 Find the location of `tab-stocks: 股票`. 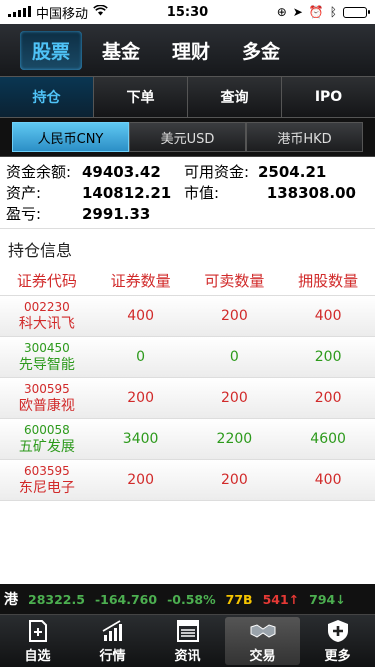

tab-stocks: 股票 is located at coordinates (51, 50).